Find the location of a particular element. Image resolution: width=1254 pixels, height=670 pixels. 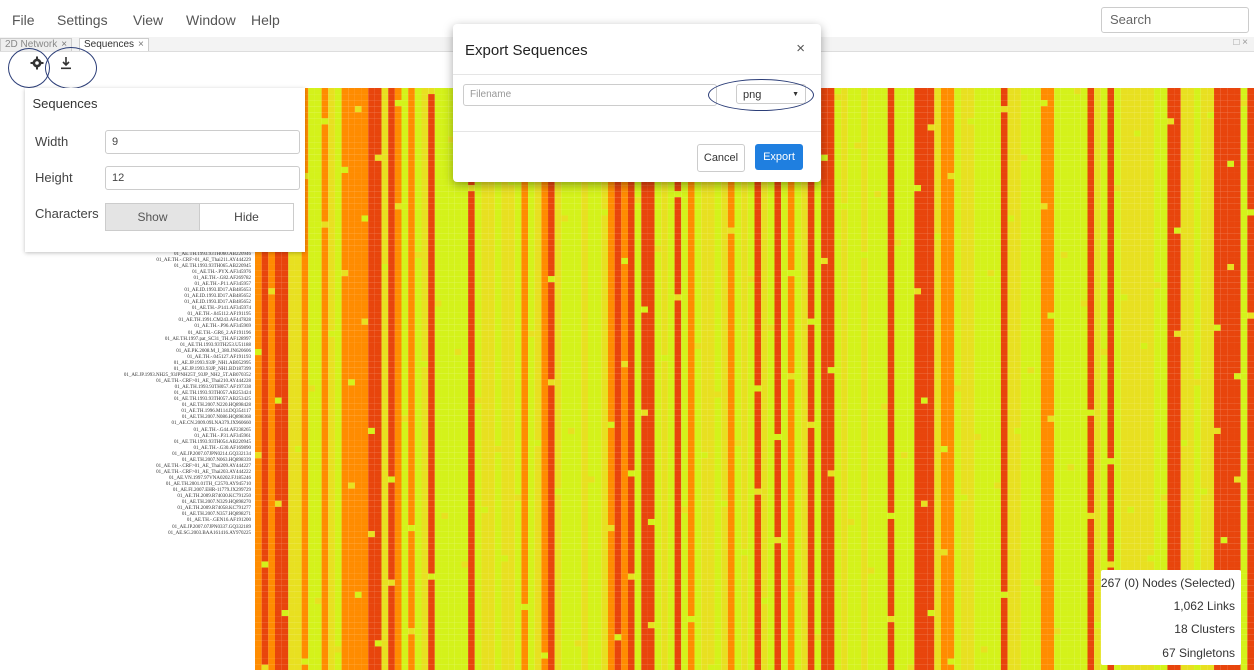

search-input: Search is located at coordinates (1175, 20).